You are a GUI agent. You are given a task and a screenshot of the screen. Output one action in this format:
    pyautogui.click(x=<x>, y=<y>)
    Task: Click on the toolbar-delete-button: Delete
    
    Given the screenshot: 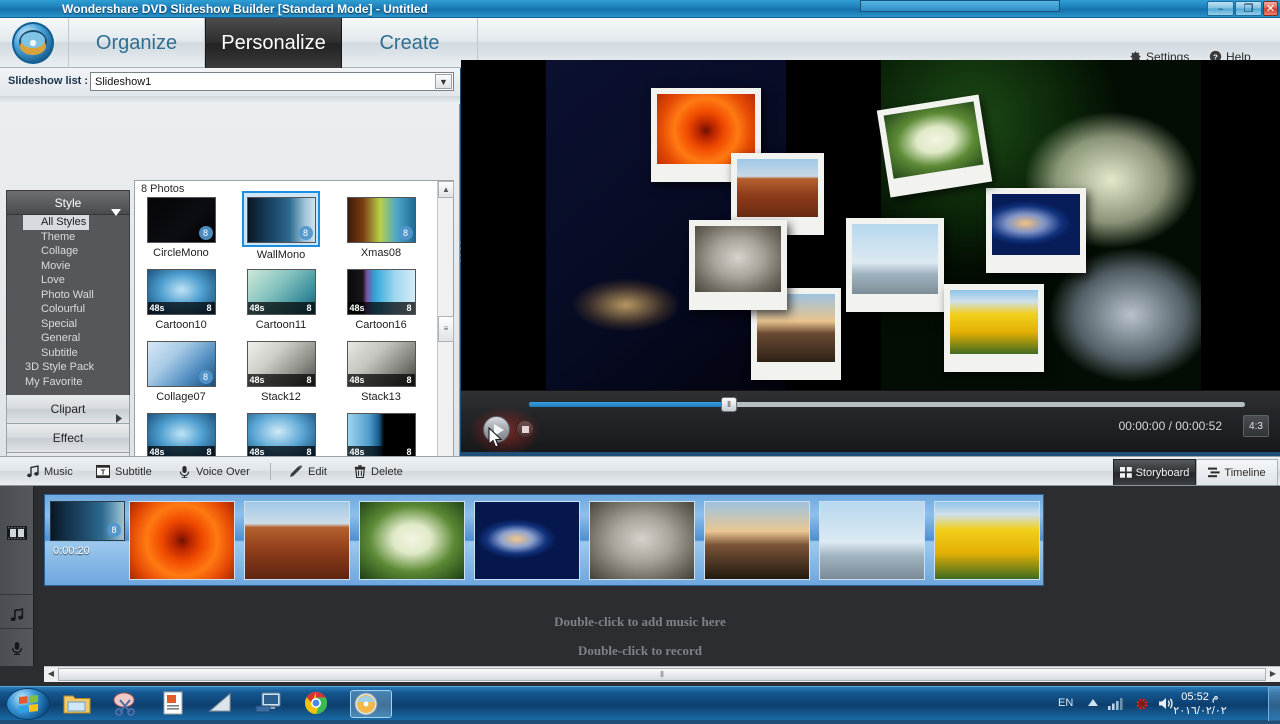 What is the action you would take?
    pyautogui.click(x=378, y=472)
    